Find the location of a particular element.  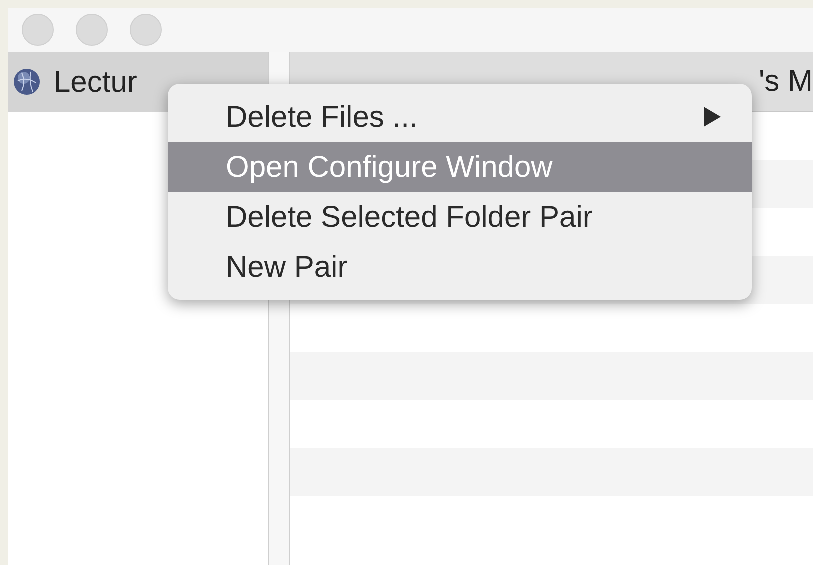

menu-item: Delete Selected Folder Pair is located at coordinates (460, 217).